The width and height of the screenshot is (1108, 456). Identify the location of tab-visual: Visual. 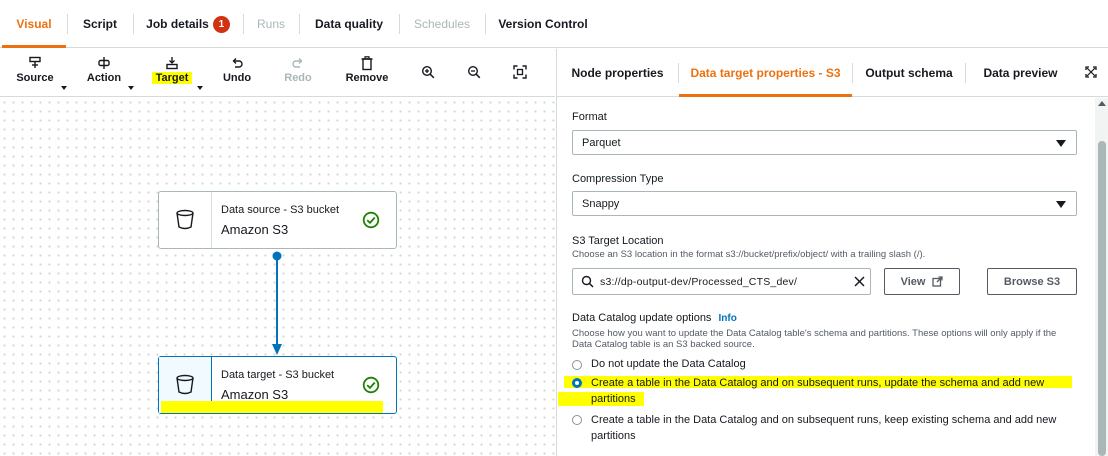
(34, 24).